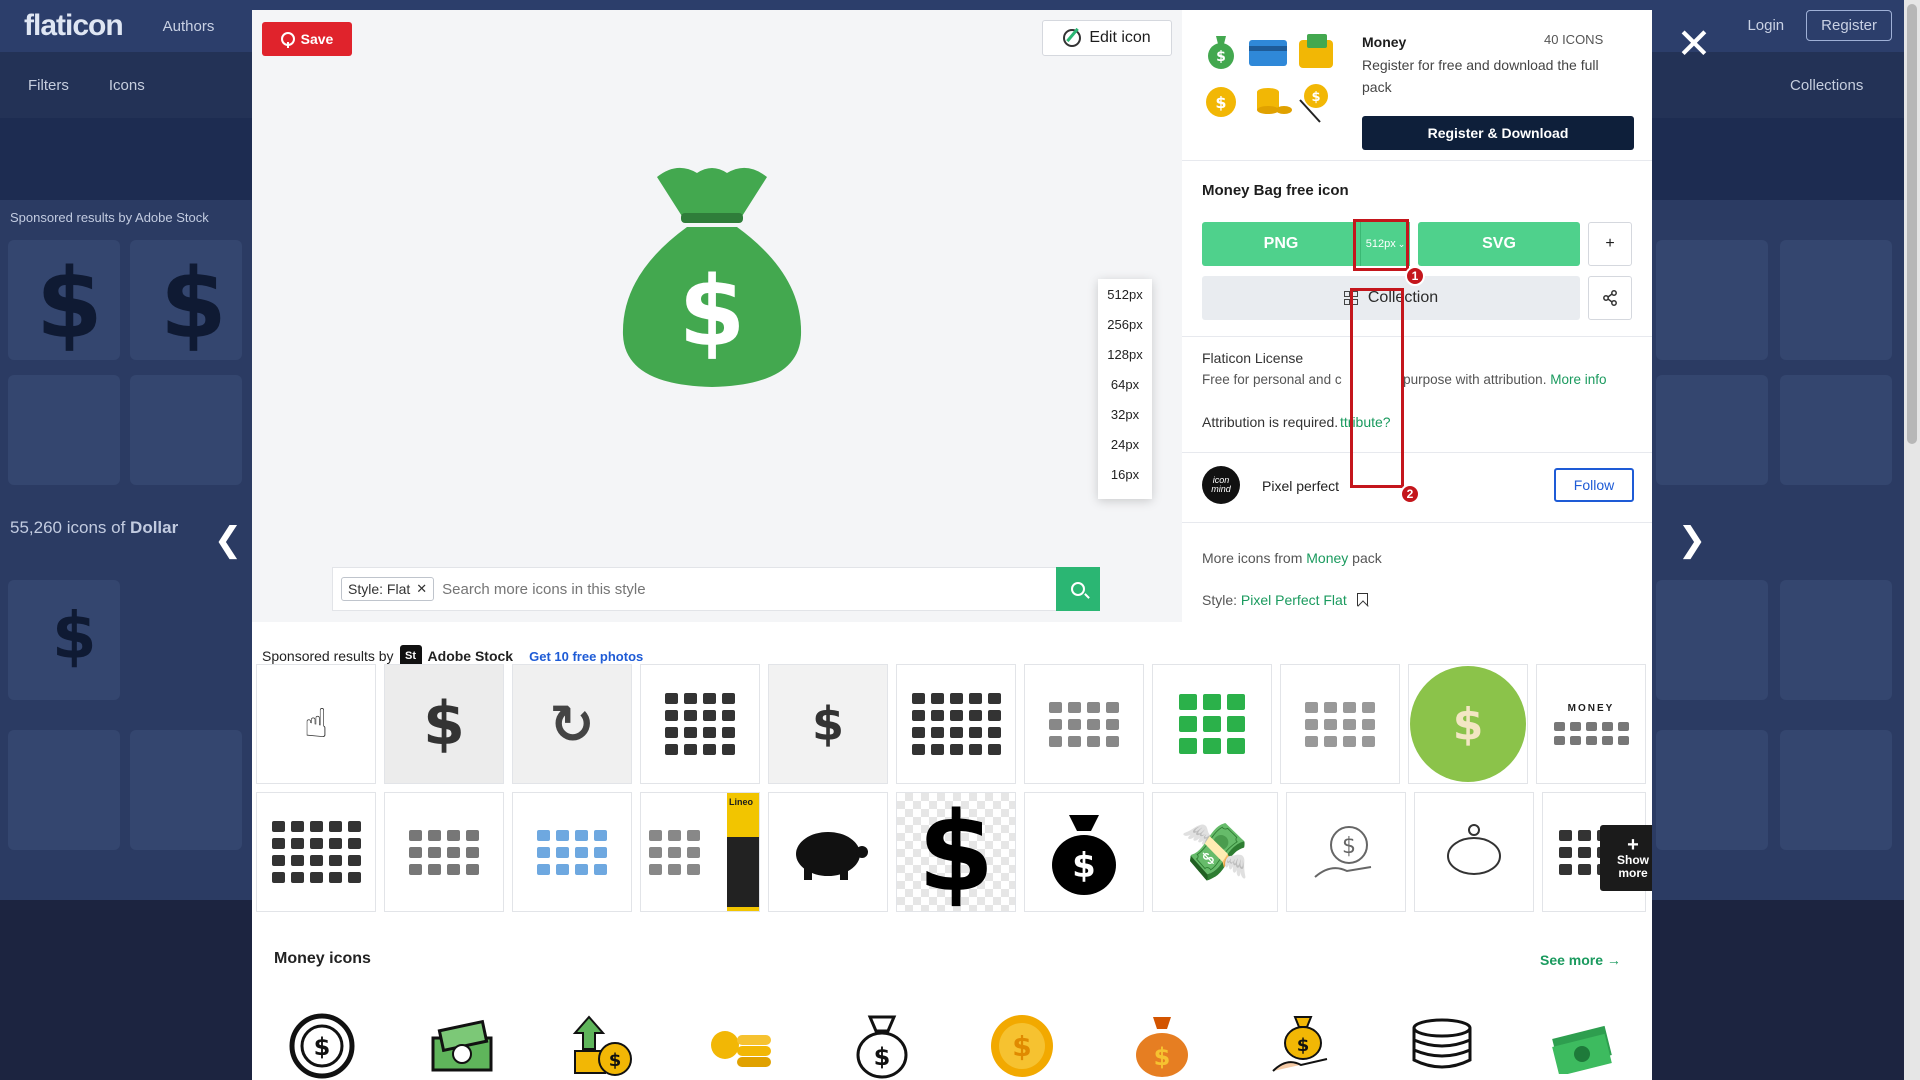  Describe the element at coordinates (421, 589) in the screenshot. I see `chip-remove-icon: ✕` at that location.